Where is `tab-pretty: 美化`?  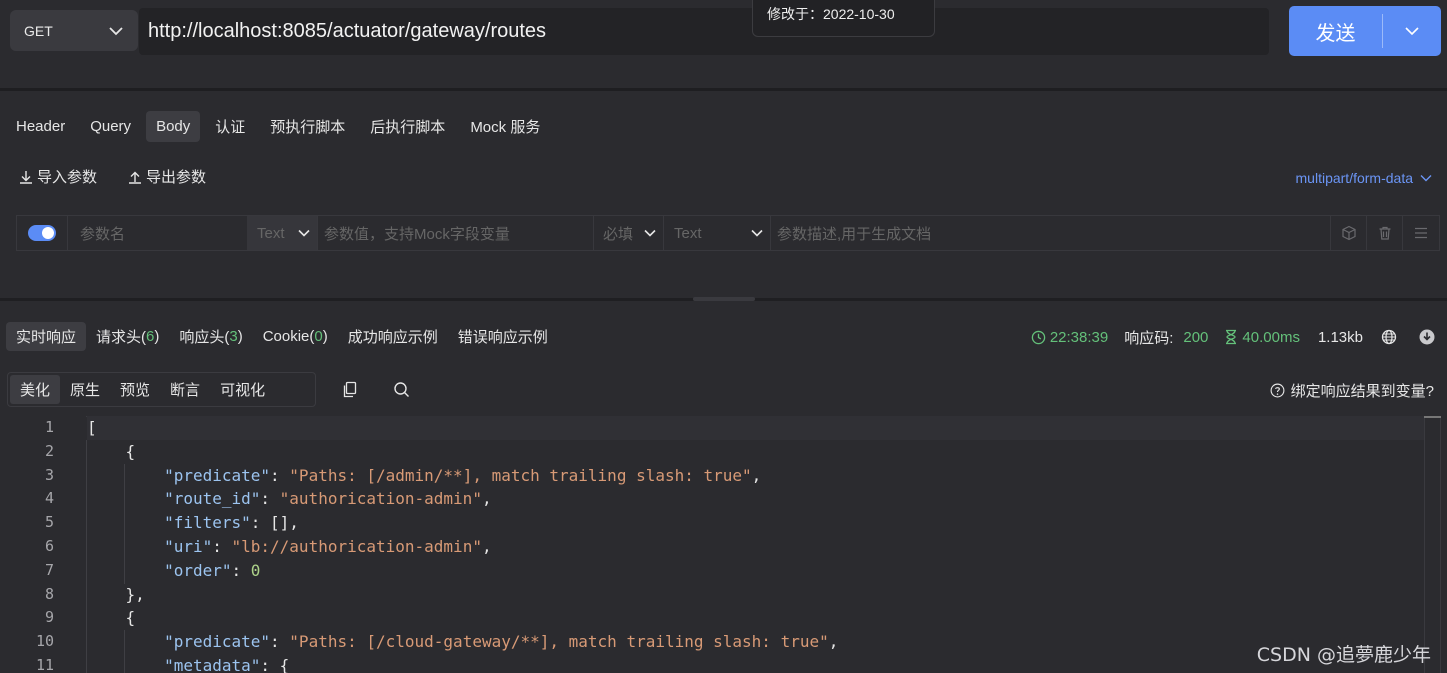
tab-pretty: 美化 is located at coordinates (35, 389).